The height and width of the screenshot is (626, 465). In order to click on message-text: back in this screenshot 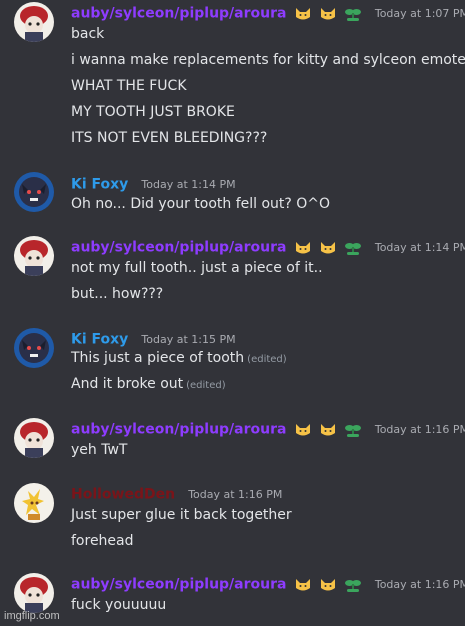, I will do `click(88, 34)`.